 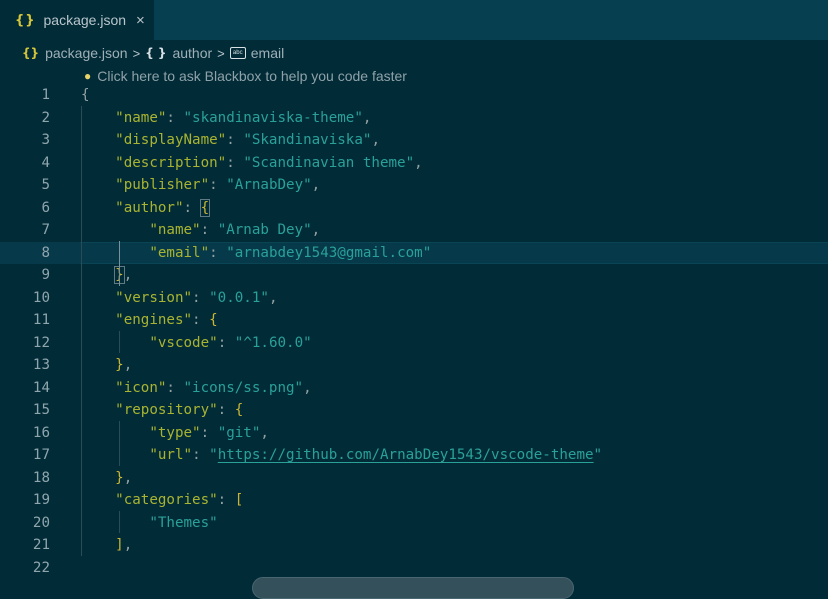 I want to click on code-text: ],, so click(x=106, y=545).